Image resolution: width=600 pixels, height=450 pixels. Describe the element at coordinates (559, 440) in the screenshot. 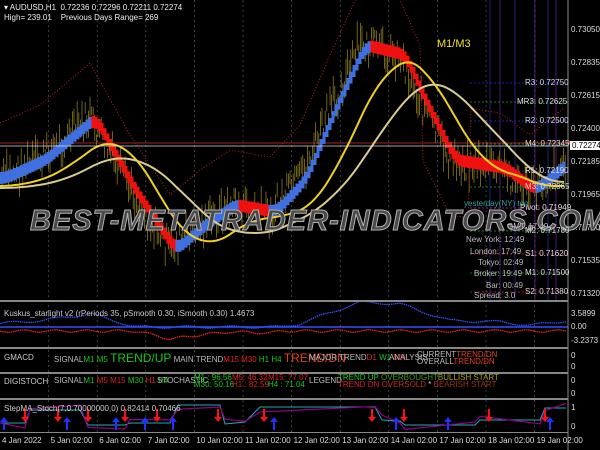

I see `time-axis-label: 19 Jan 02:00` at that location.